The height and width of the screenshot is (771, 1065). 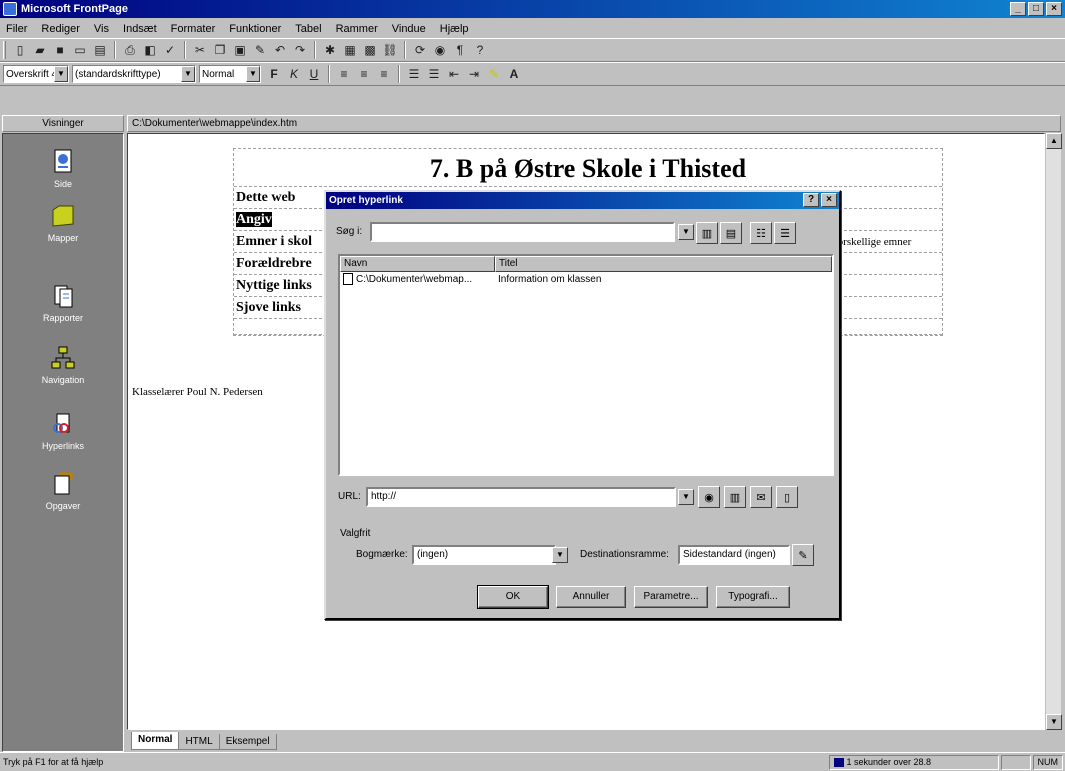 I want to click on tab-normal: Normal, so click(x=155, y=741).